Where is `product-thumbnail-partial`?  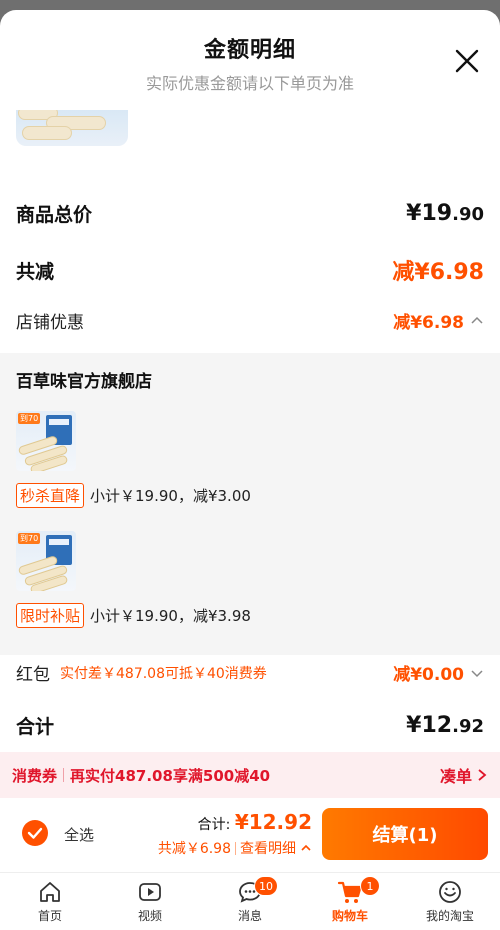 product-thumbnail-partial is located at coordinates (72, 128).